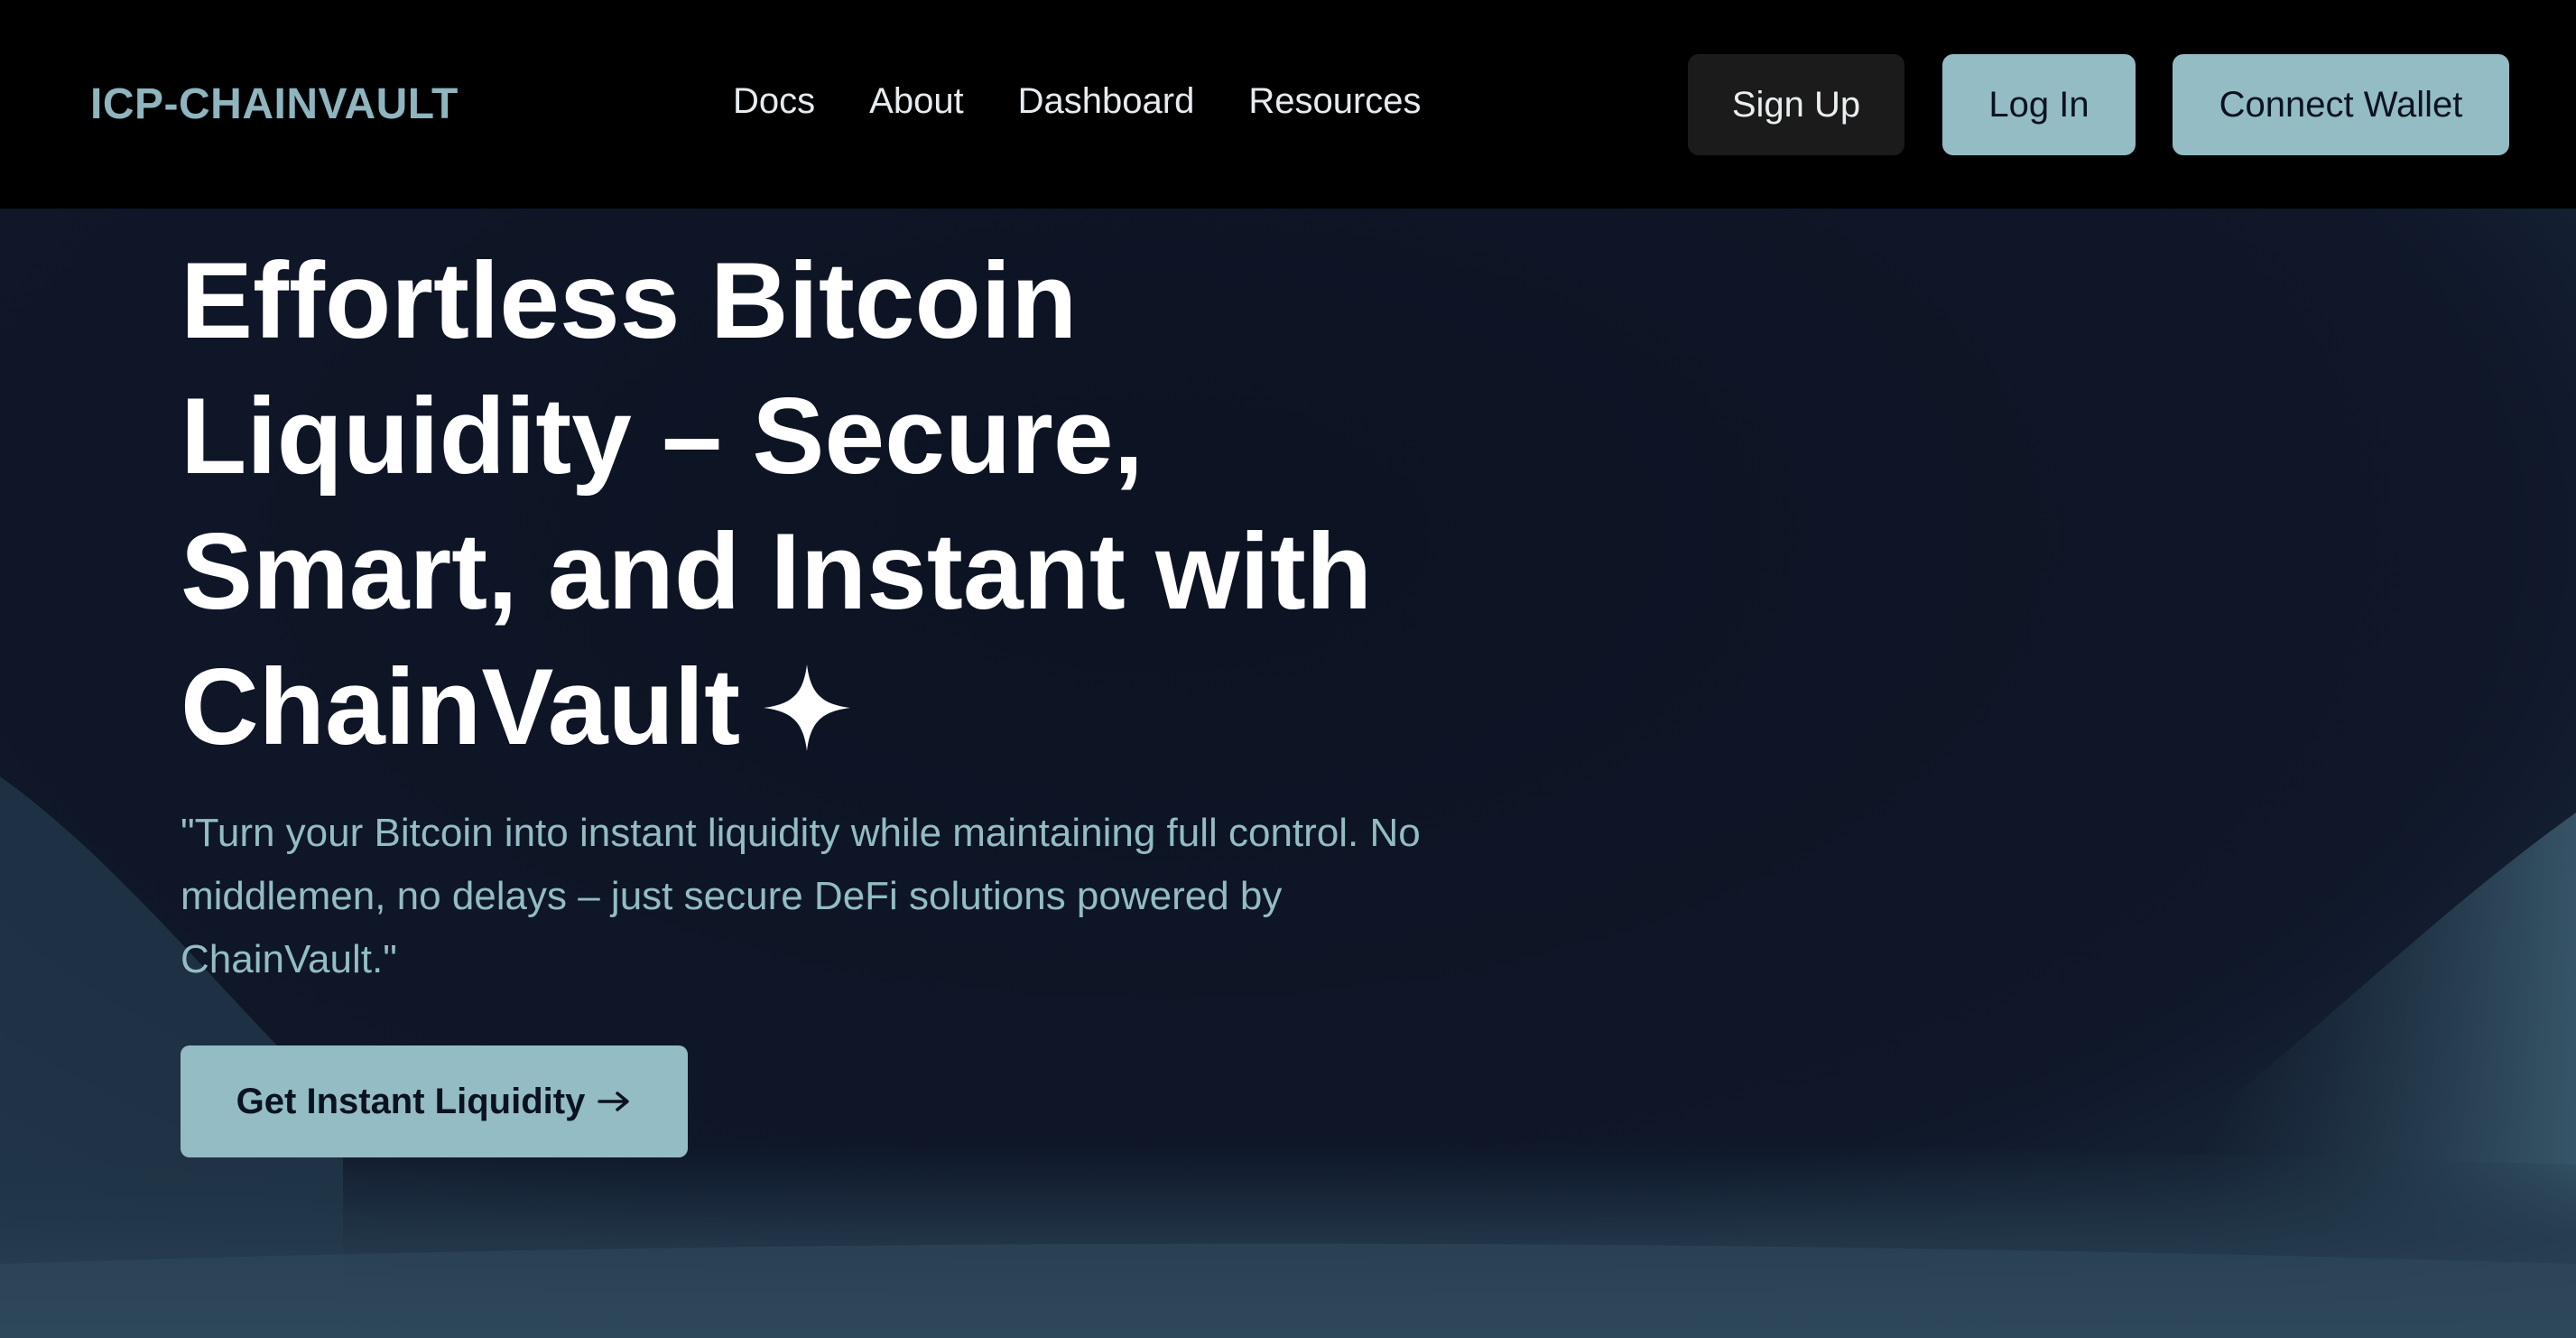 The image size is (2576, 1338). Describe the element at coordinates (916, 102) in the screenshot. I see `nav-link-about: About` at that location.